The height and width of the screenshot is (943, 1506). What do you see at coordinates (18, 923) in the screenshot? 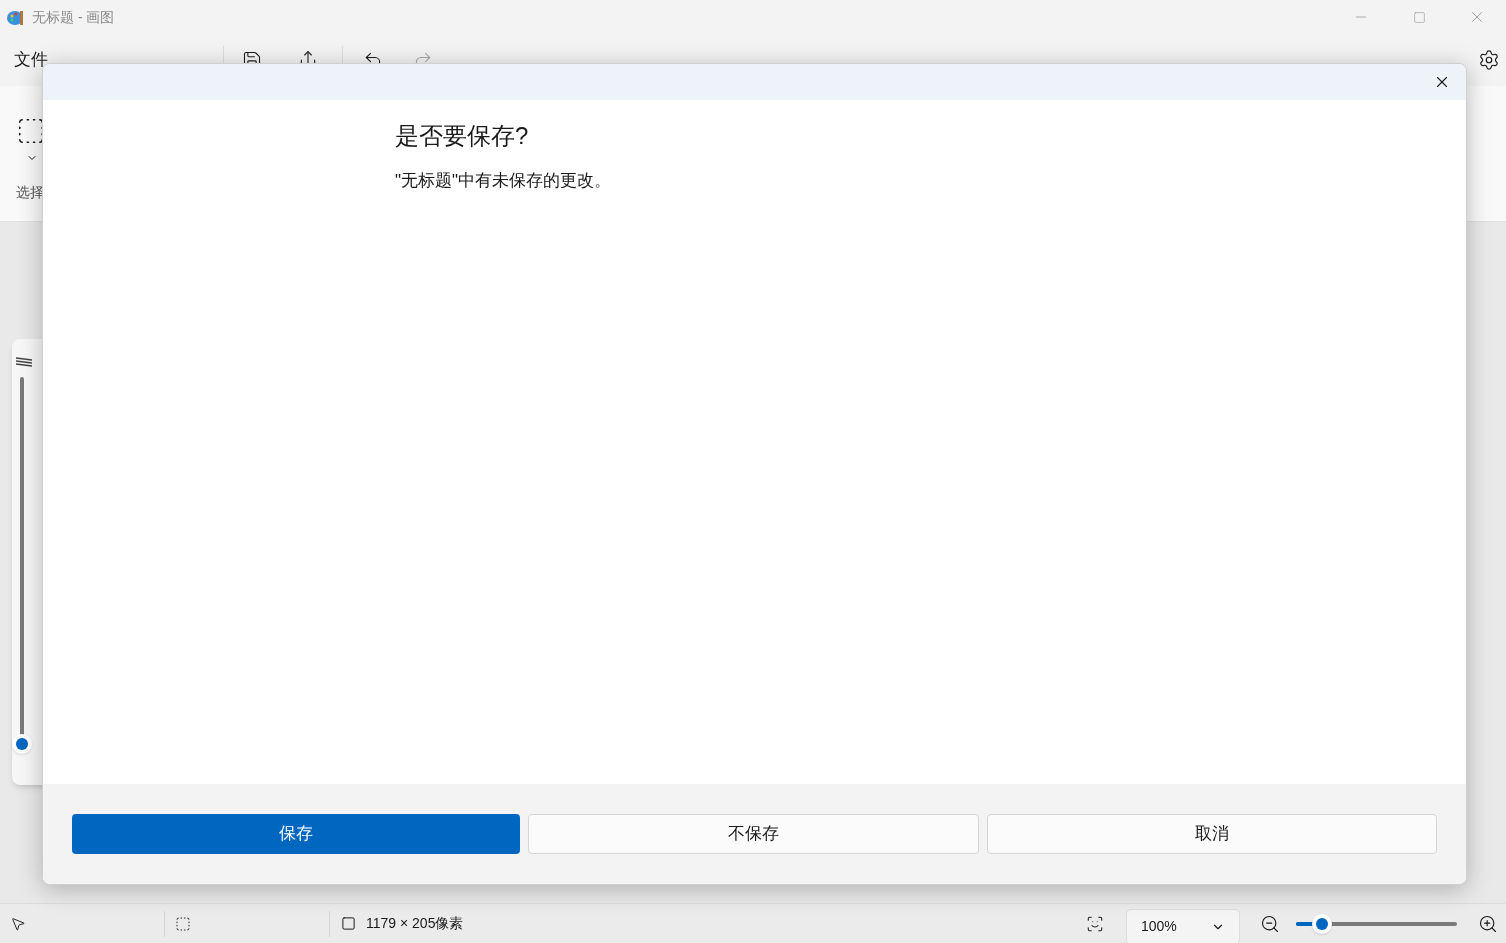
I see `pointer-icon` at bounding box center [18, 923].